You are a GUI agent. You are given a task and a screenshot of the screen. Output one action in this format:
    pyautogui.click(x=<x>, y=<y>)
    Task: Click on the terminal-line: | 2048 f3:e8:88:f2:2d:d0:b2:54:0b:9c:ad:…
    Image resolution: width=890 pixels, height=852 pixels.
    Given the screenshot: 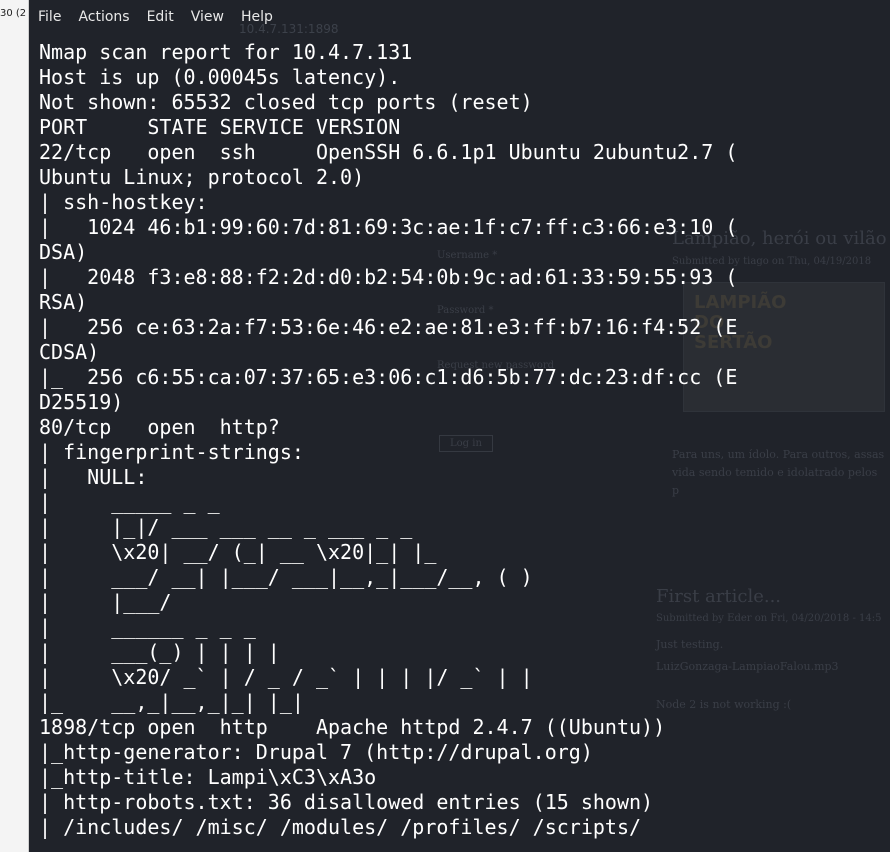 What is the action you would take?
    pyautogui.click(x=388, y=277)
    